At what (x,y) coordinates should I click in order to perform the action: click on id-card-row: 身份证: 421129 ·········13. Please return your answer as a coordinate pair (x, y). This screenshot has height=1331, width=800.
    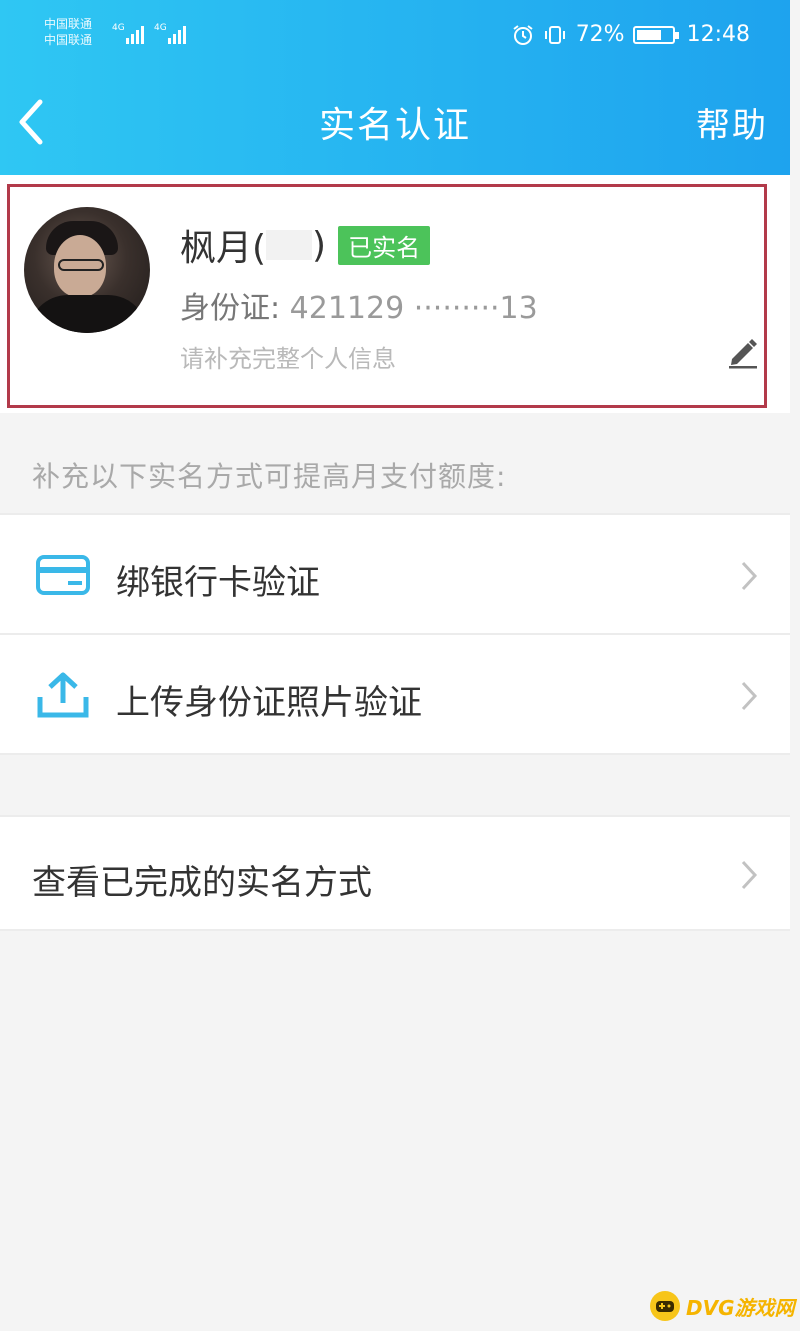
    Looking at the image, I should click on (359, 305).